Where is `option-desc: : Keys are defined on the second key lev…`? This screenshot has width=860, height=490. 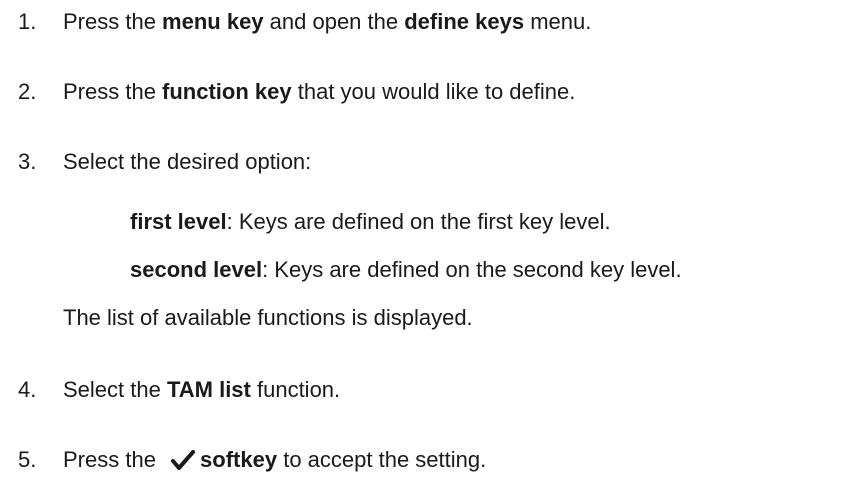
option-desc: : Keys are defined on the second key lev… is located at coordinates (472, 269).